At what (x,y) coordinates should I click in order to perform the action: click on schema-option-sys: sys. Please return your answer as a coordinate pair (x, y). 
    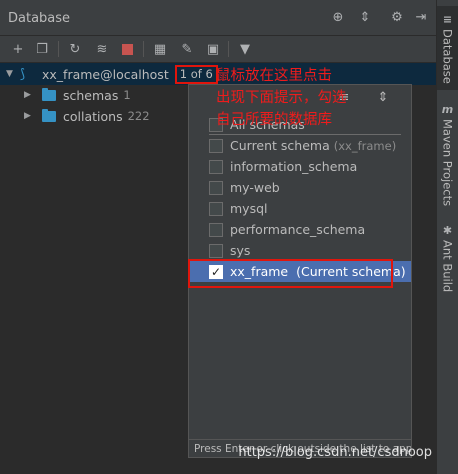
    Looking at the image, I should click on (300, 250).